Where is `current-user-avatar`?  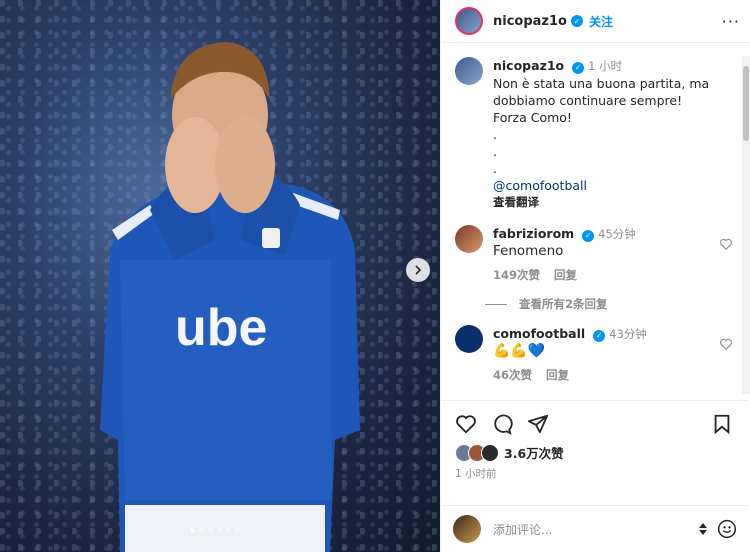 current-user-avatar is located at coordinates (467, 529).